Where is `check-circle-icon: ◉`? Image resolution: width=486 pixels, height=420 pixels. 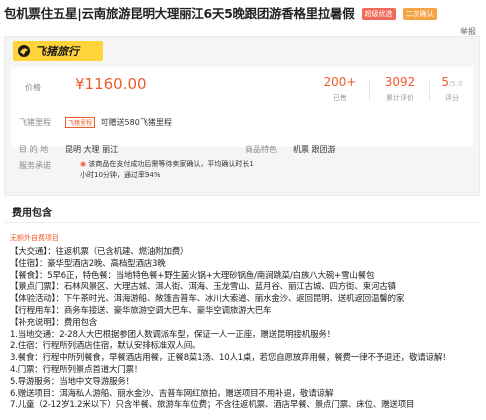 check-circle-icon: ◉ is located at coordinates (83, 164).